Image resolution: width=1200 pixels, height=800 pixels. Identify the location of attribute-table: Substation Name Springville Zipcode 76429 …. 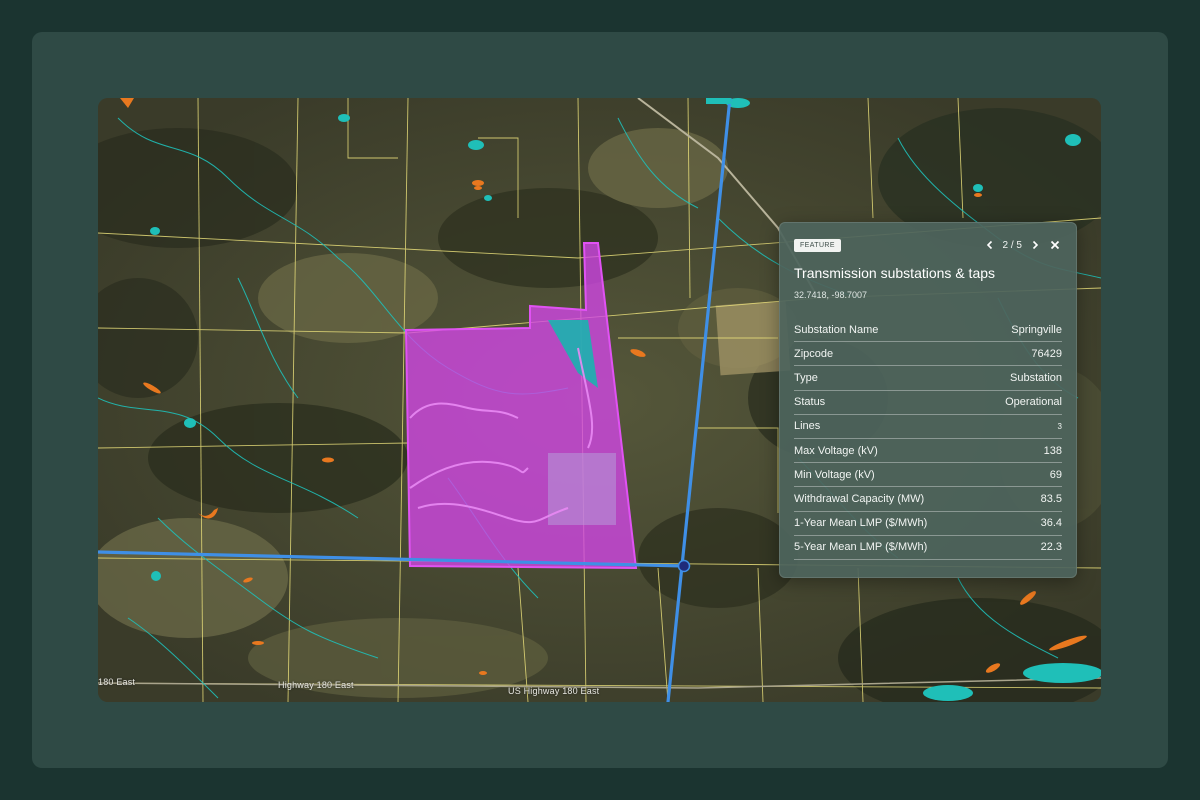
(928, 439).